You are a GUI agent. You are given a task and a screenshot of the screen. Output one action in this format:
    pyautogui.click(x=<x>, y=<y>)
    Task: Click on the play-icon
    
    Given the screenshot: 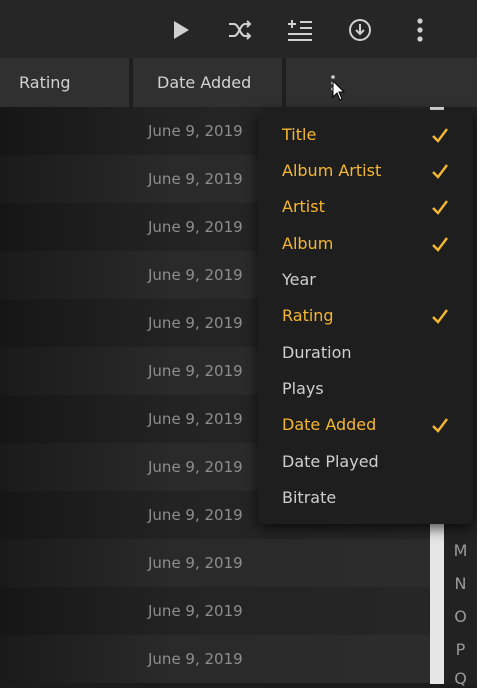 What is the action you would take?
    pyautogui.click(x=181, y=30)
    